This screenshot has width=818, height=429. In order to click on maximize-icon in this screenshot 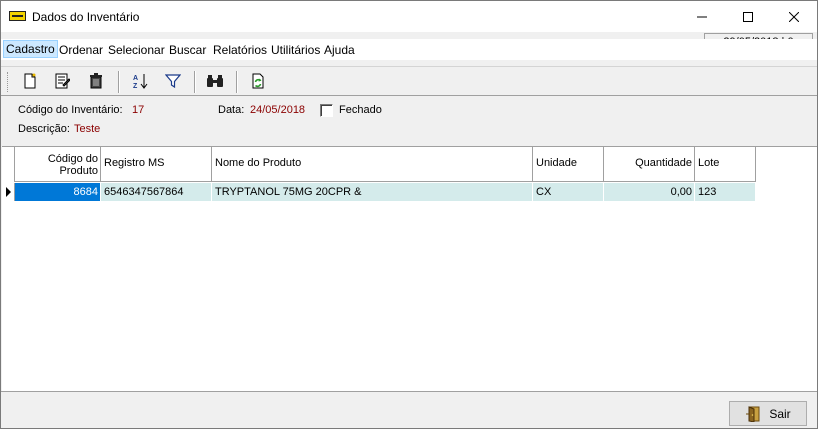, I will do `click(748, 16)`.